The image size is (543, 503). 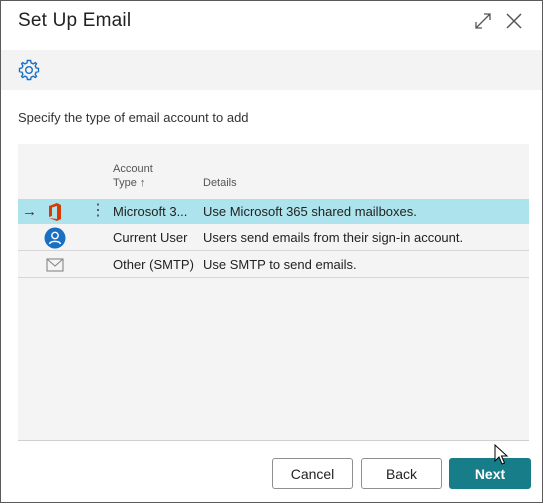 What do you see at coordinates (55, 238) in the screenshot?
I see `user-circle-icon` at bounding box center [55, 238].